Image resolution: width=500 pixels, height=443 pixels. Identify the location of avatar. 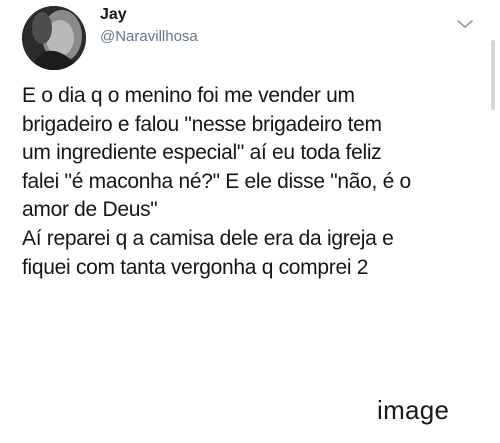
(54, 38).